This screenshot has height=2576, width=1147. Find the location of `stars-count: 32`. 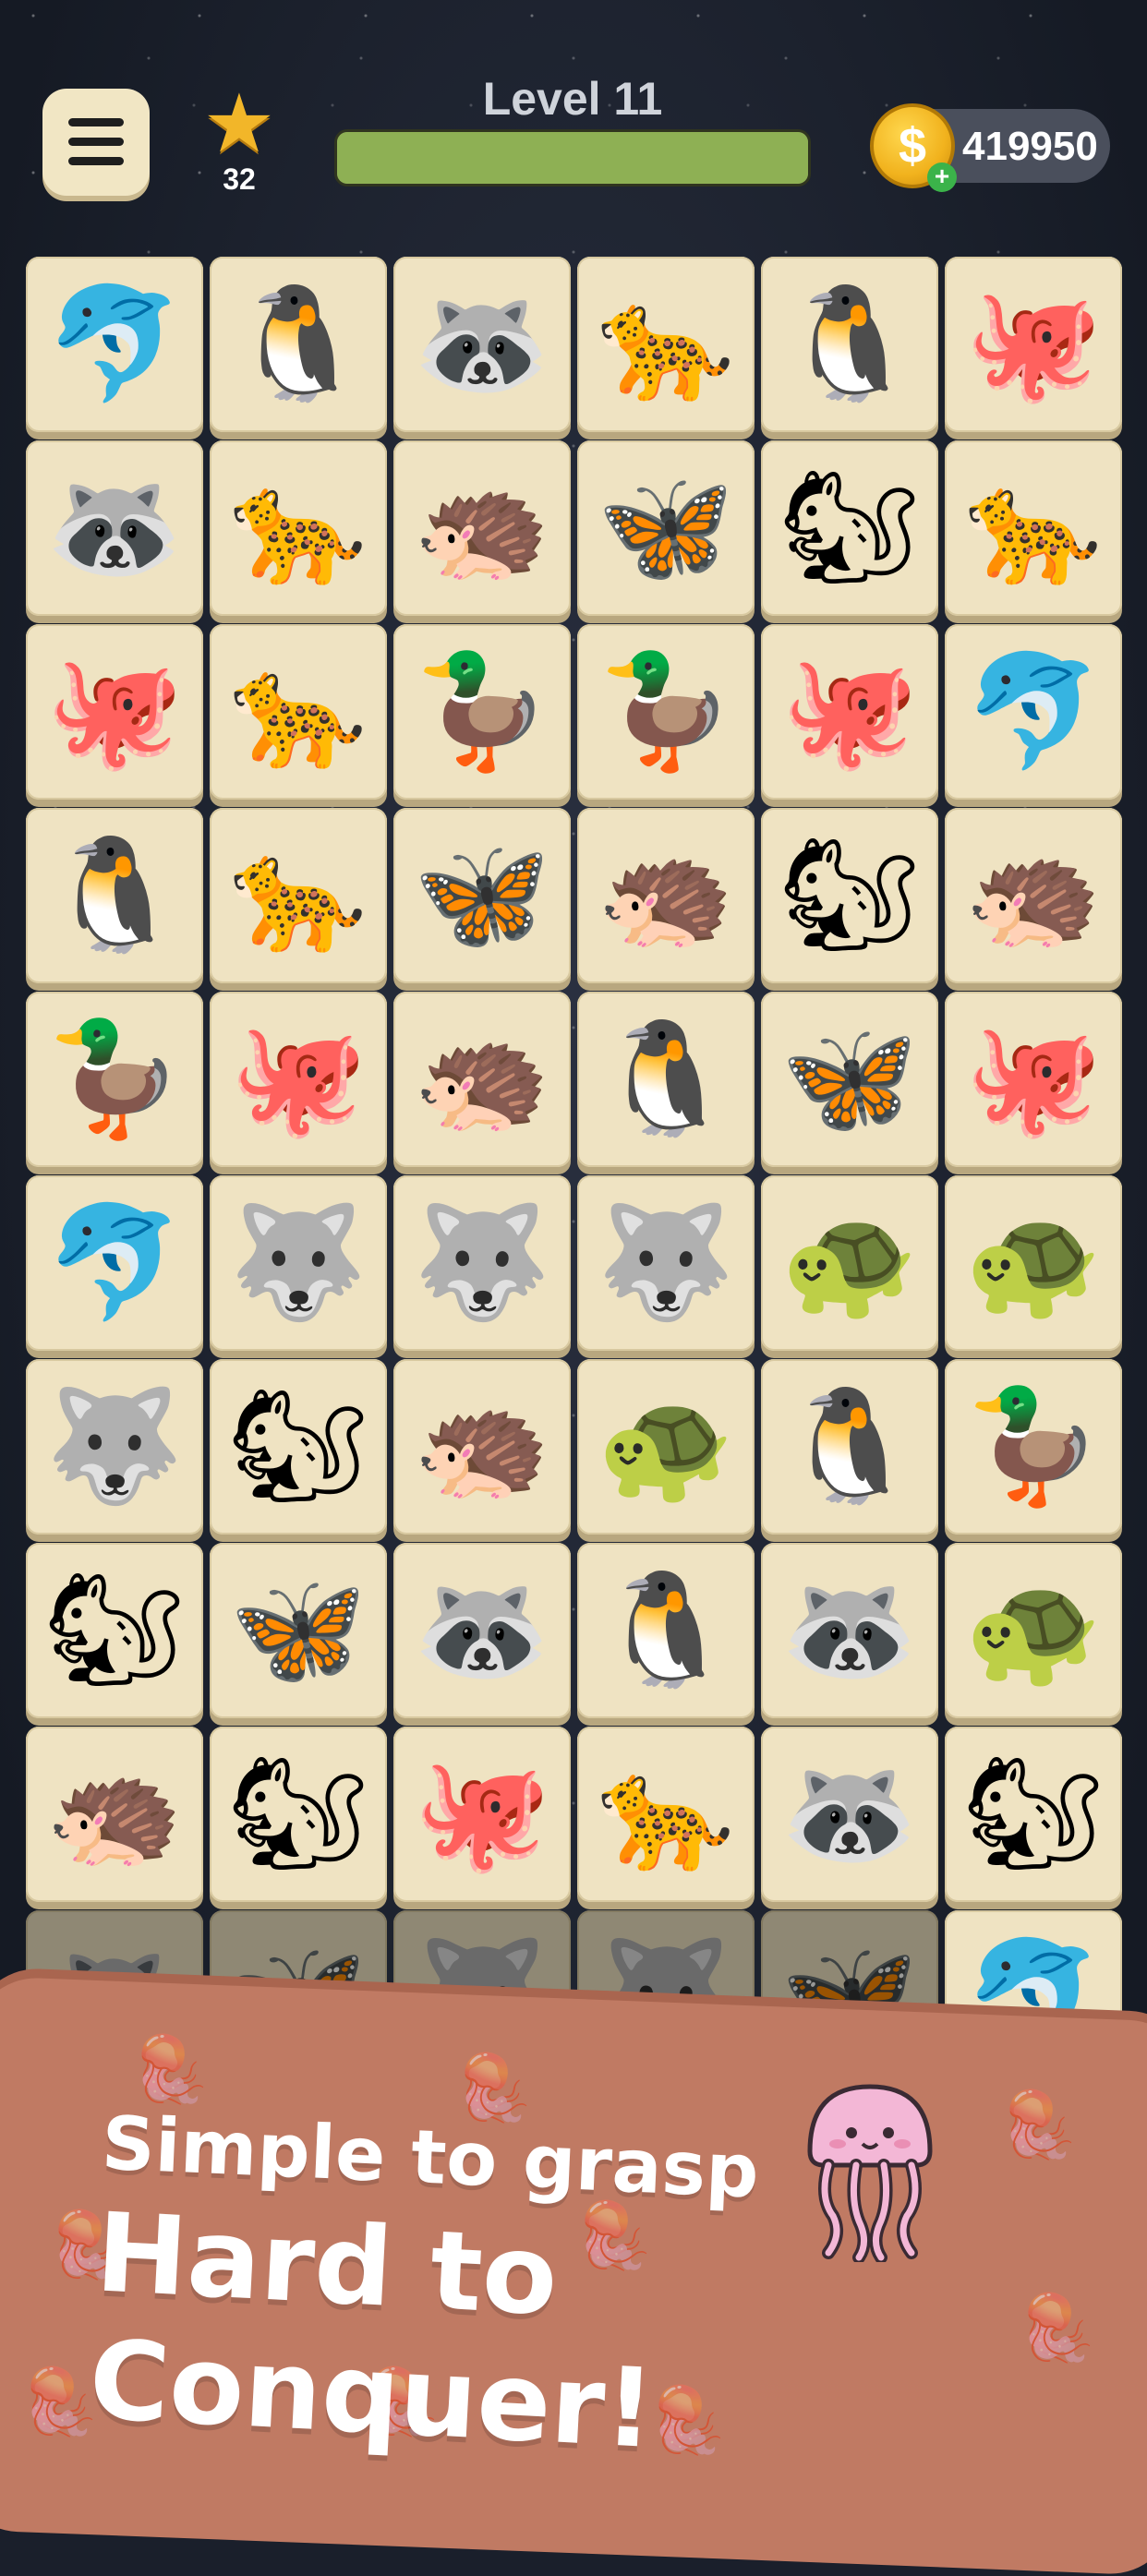

stars-count: 32 is located at coordinates (239, 179).